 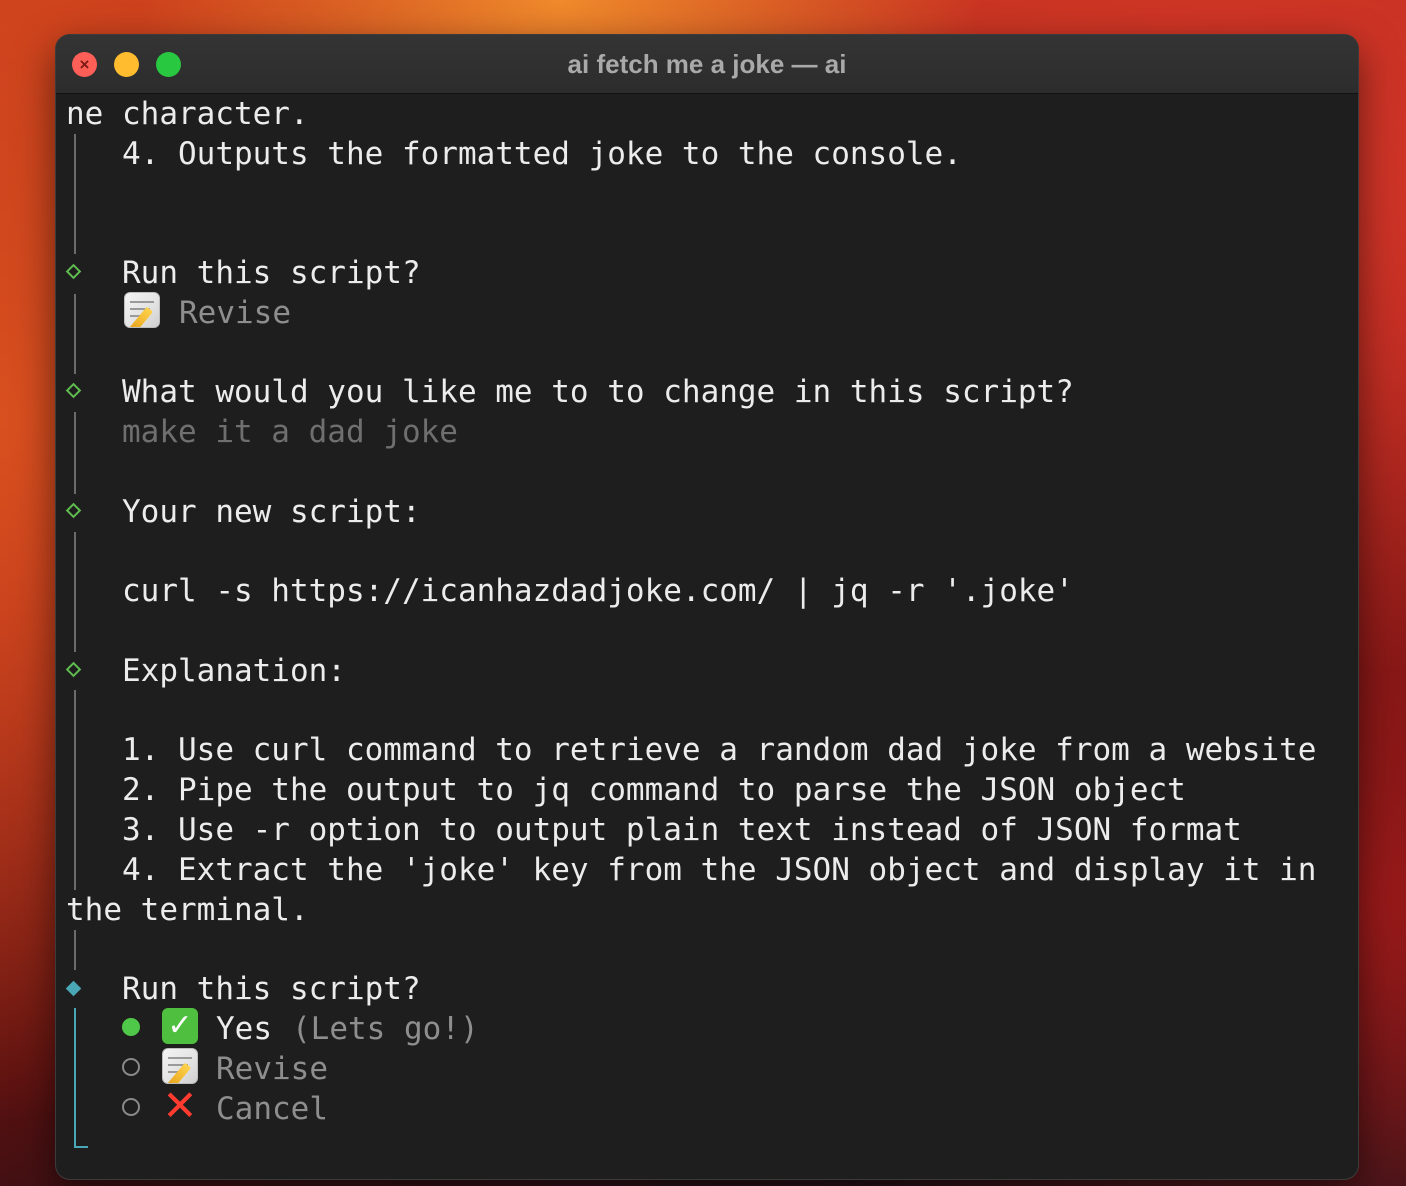 What do you see at coordinates (244, 1029) in the screenshot?
I see `option-label: Yes` at bounding box center [244, 1029].